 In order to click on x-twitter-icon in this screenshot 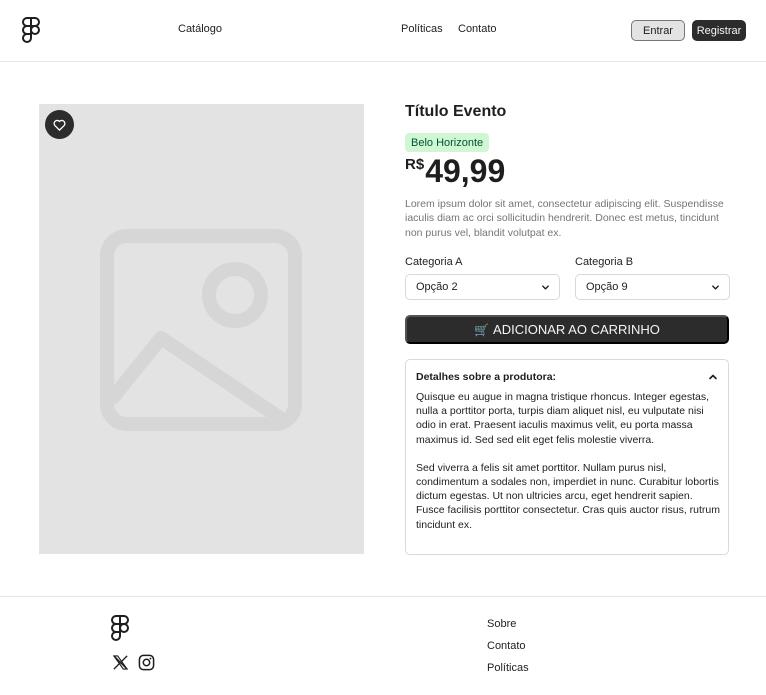, I will do `click(120, 662)`.